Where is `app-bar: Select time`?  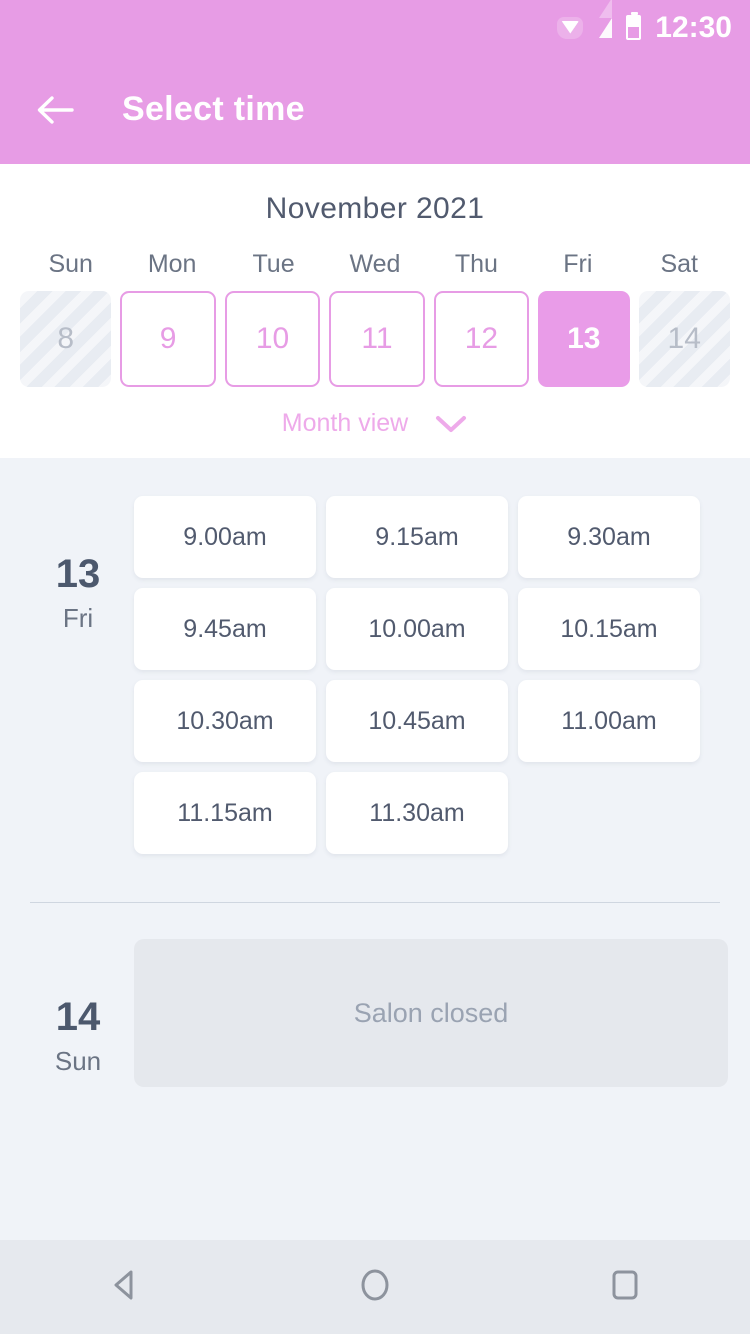
app-bar: Select time is located at coordinates (375, 109).